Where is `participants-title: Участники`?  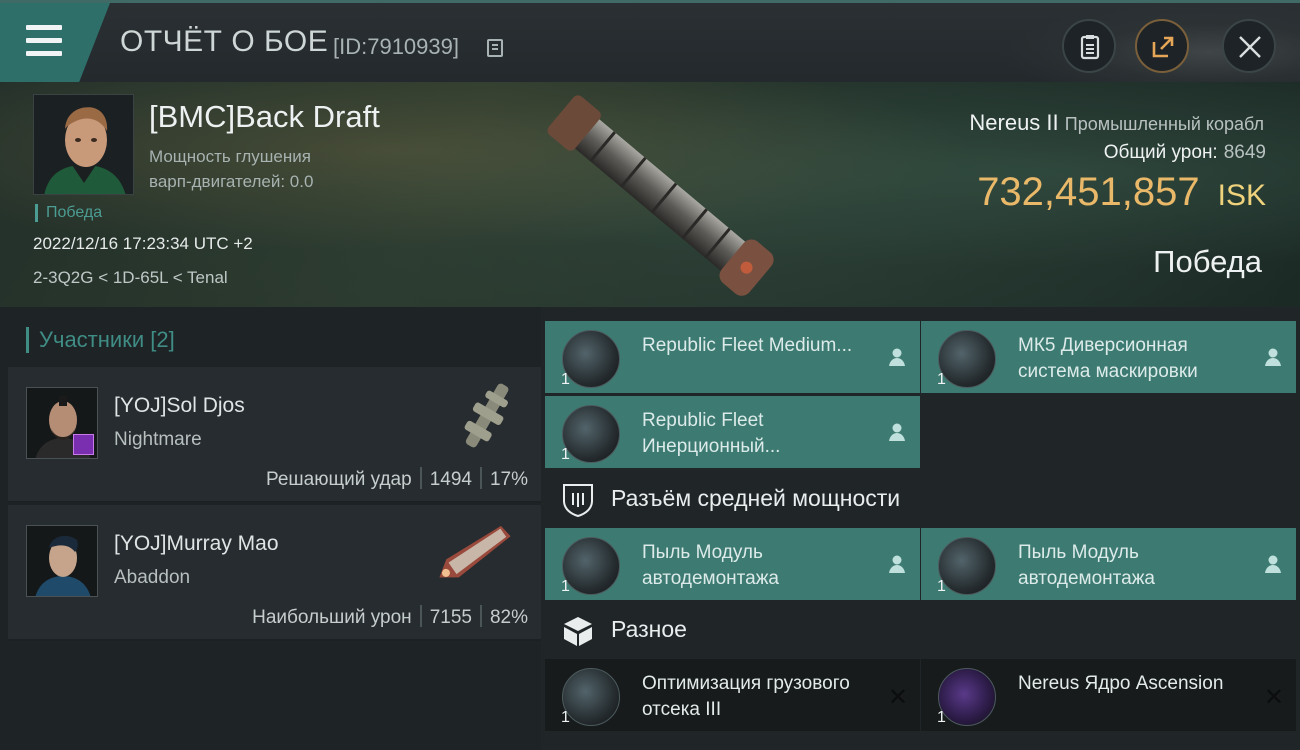
participants-title: Участники is located at coordinates (92, 339).